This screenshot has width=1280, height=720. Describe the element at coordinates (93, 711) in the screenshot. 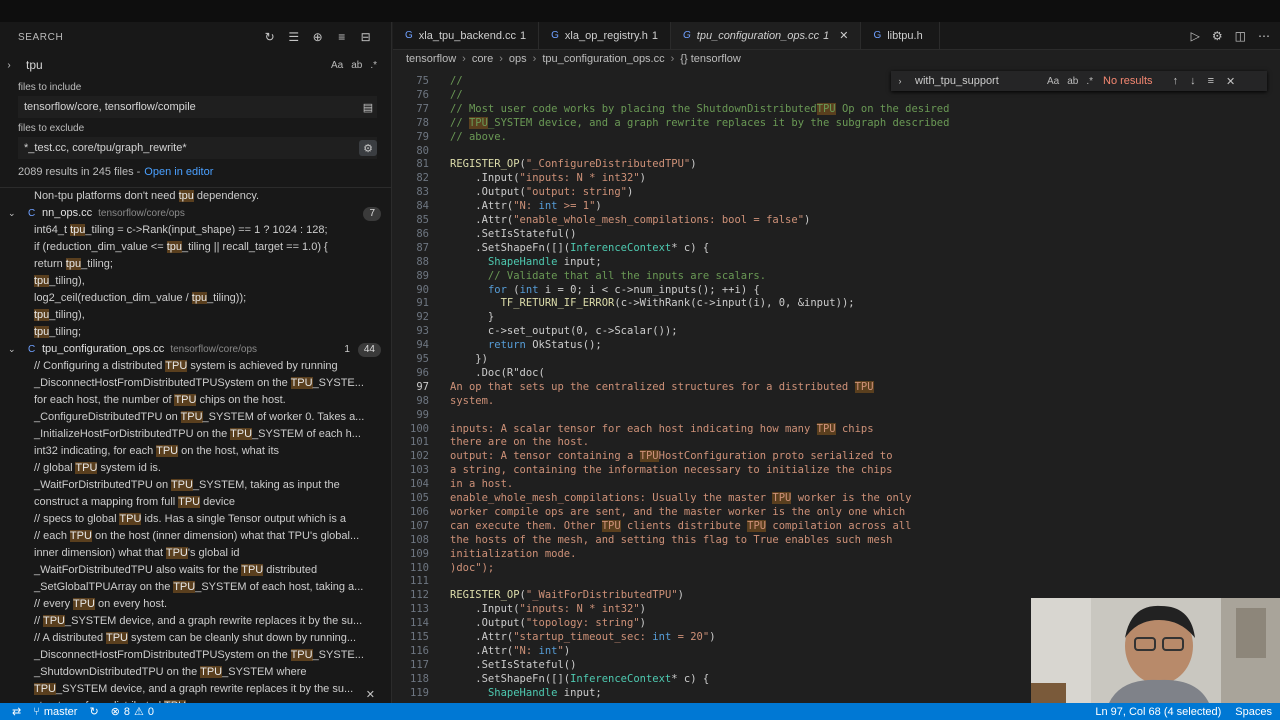

I see `sync-icon: ↻` at that location.